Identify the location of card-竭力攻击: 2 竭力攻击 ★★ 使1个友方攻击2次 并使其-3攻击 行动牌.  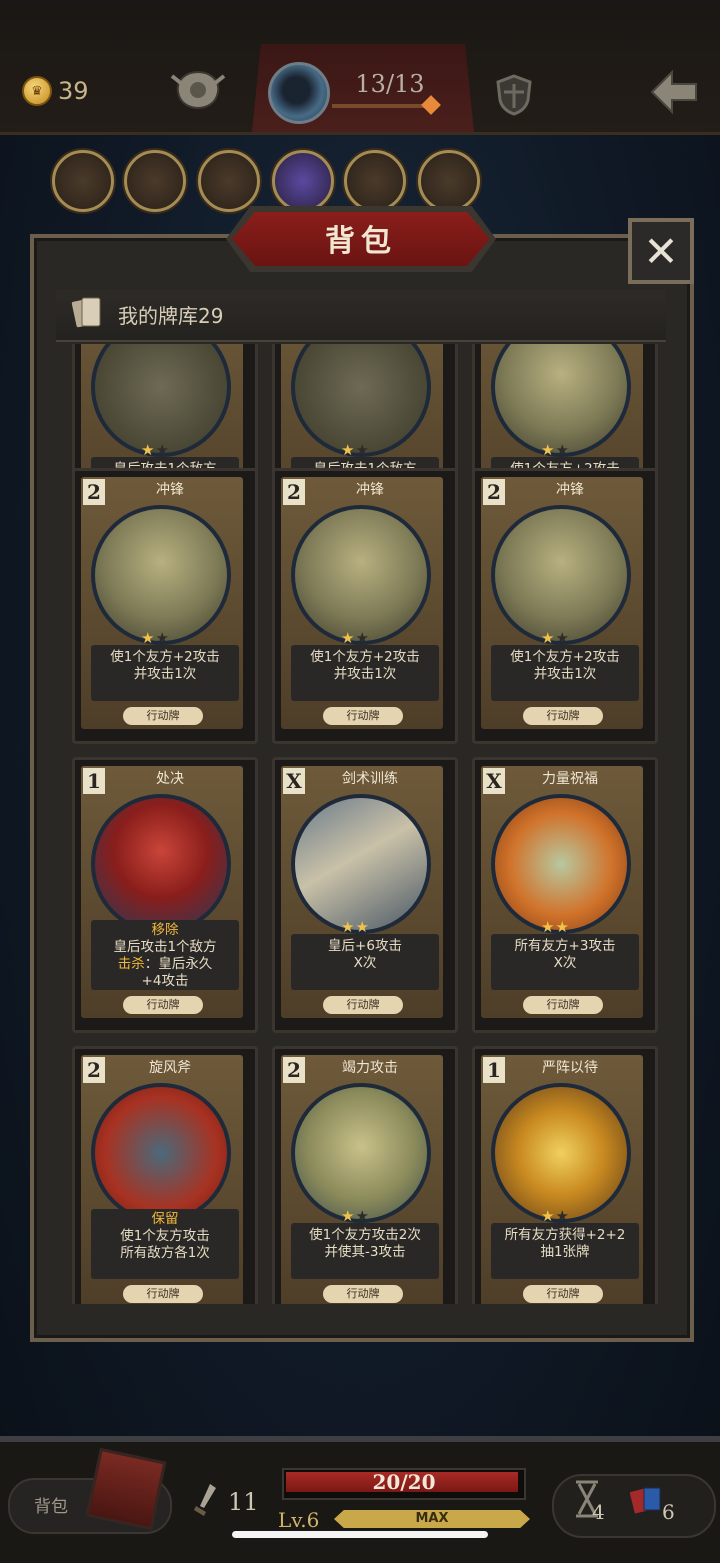
(365, 1175).